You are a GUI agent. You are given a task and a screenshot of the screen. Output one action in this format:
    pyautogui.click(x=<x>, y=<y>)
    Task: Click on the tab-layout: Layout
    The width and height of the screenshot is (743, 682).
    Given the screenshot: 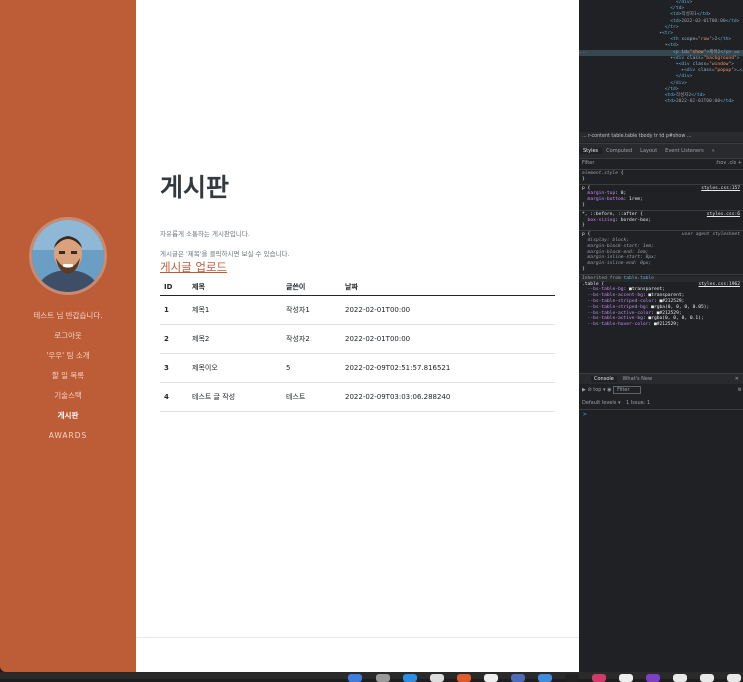 What is the action you would take?
    pyautogui.click(x=648, y=151)
    